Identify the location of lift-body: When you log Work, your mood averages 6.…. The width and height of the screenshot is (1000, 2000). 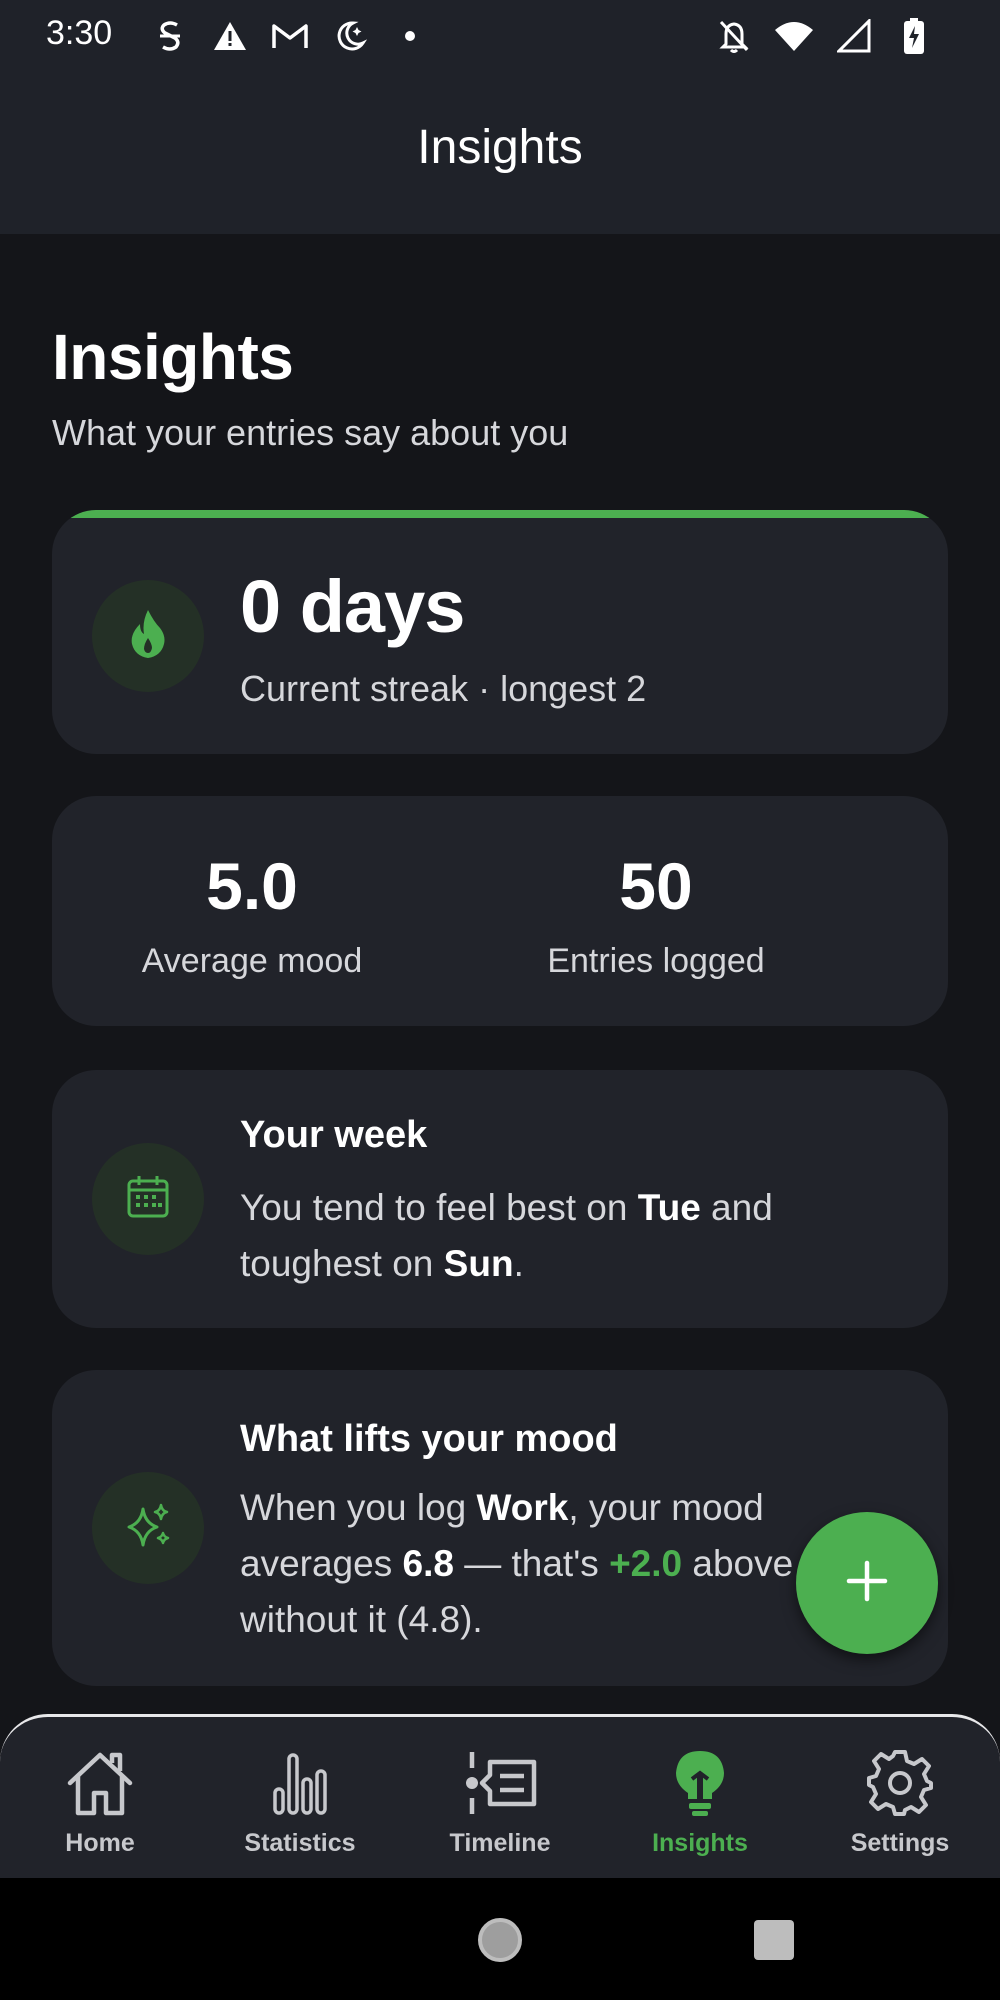
(517, 1563).